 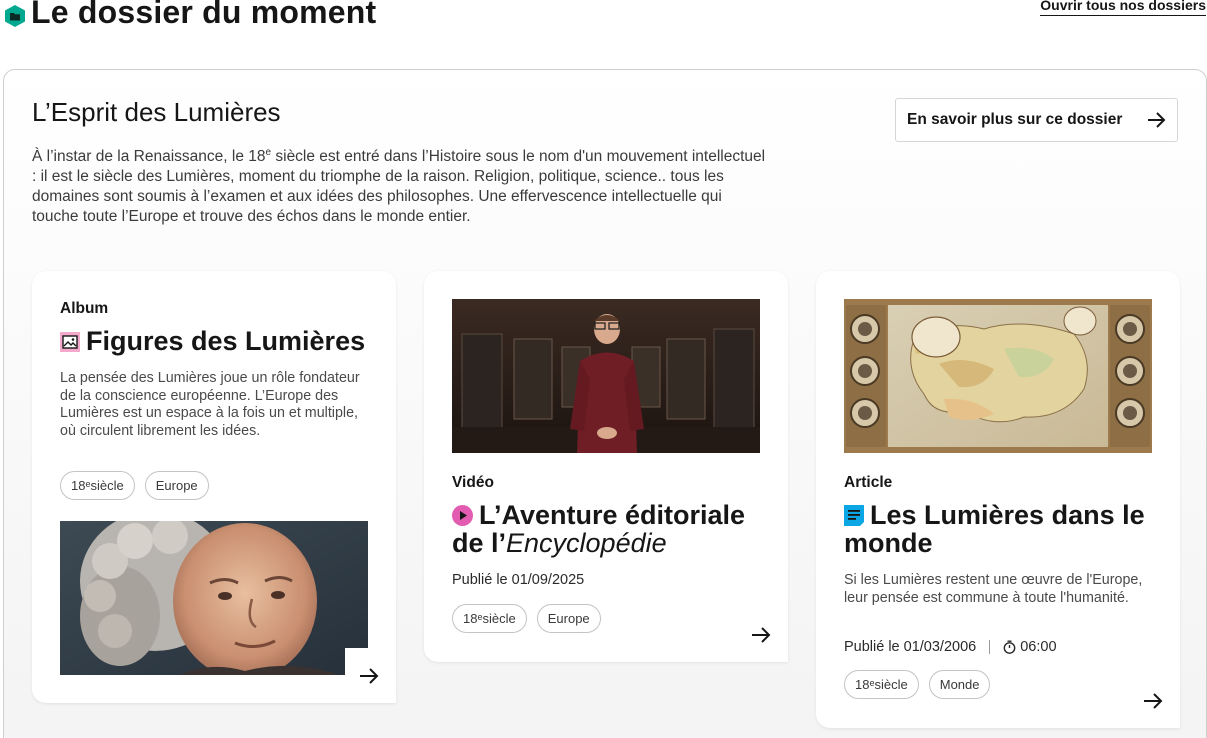 I want to click on article-meta: Publié le 01/03/2006 06:00, so click(x=950, y=647).